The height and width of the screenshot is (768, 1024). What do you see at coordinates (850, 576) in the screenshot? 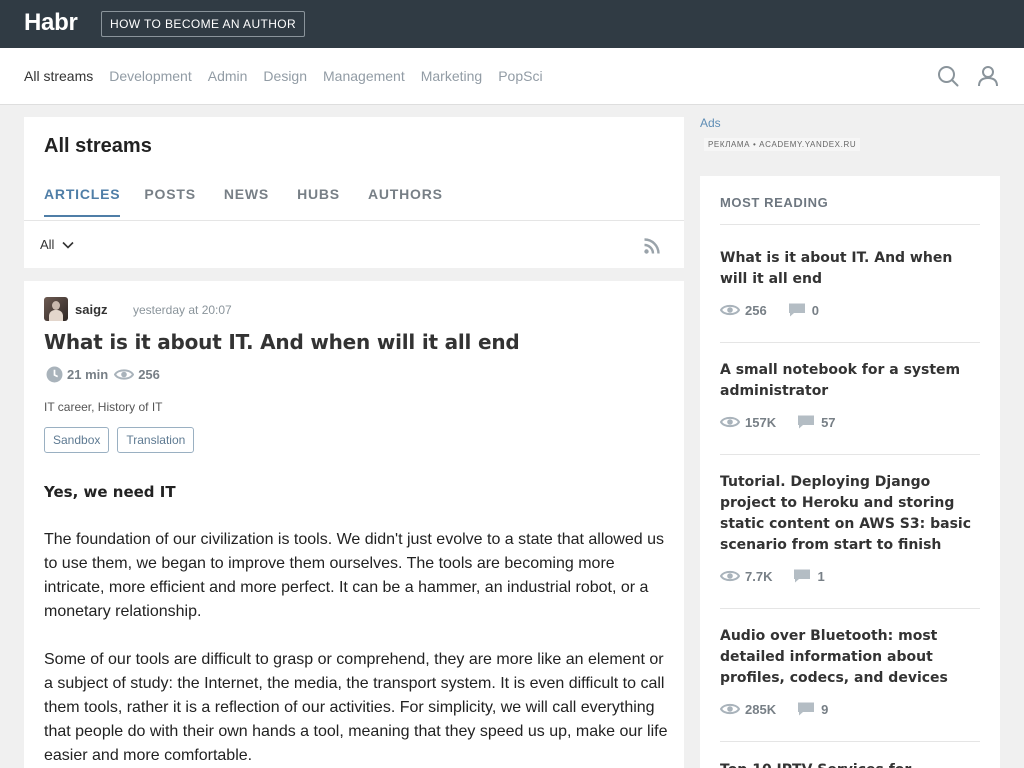
I see `most-reading-stats: 7.7K 1` at bounding box center [850, 576].